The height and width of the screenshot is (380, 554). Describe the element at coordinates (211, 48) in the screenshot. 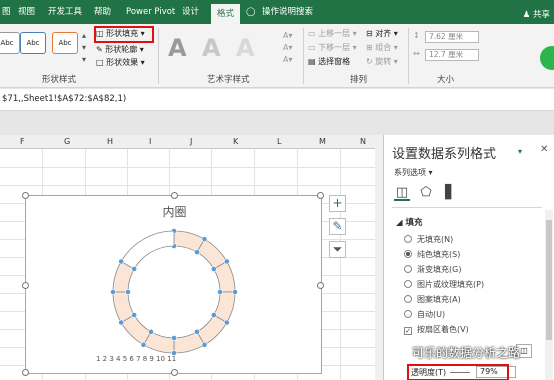

I see `wordart-sample-2: A` at that location.